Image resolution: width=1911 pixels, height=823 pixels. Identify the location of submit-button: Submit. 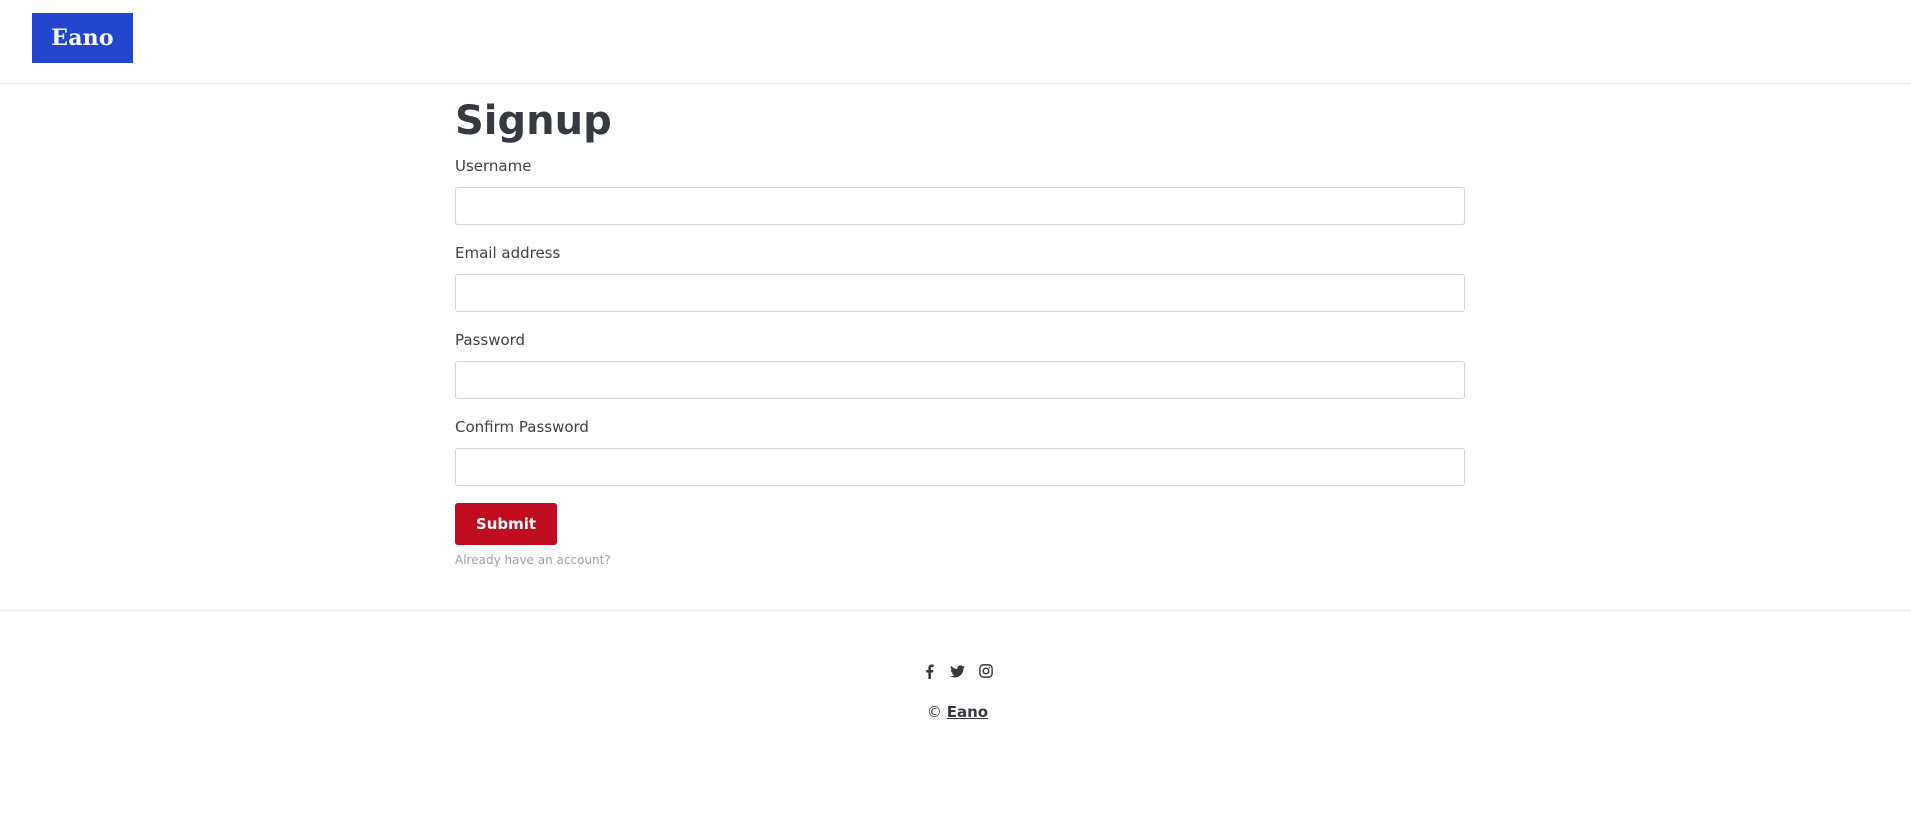
(506, 524).